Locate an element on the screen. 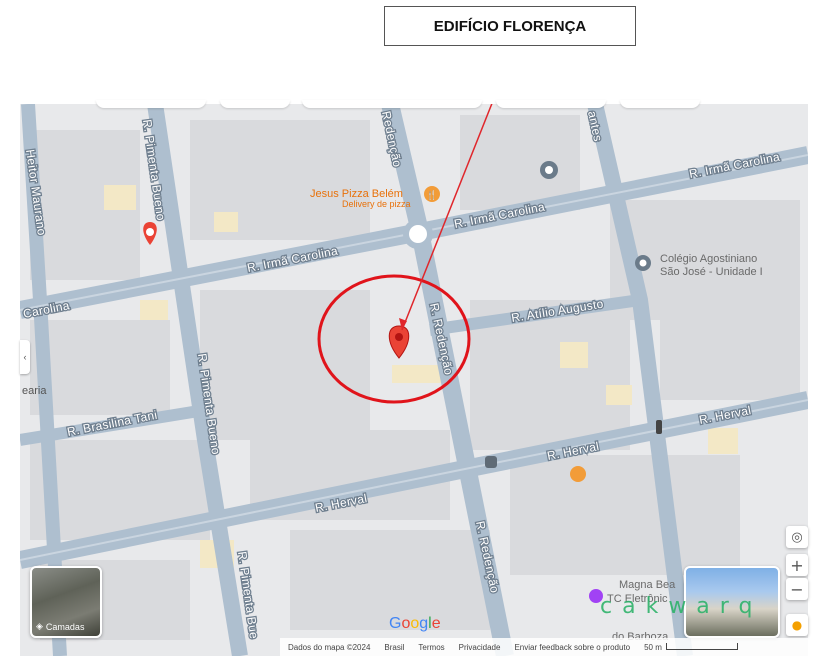 The height and width of the screenshot is (662, 828). svg-text: Google is located at coordinates (415, 623).